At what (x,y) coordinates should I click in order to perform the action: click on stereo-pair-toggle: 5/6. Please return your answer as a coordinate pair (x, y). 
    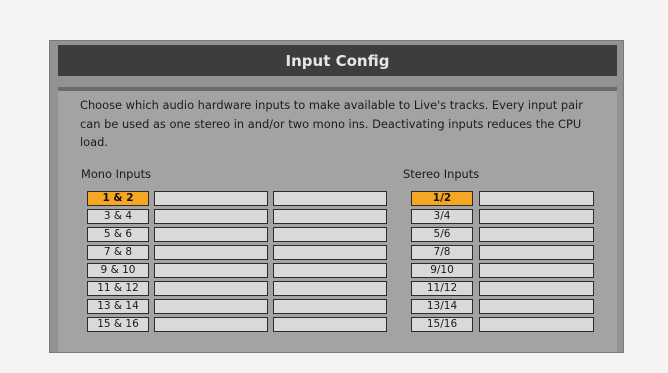
    Looking at the image, I should click on (442, 234).